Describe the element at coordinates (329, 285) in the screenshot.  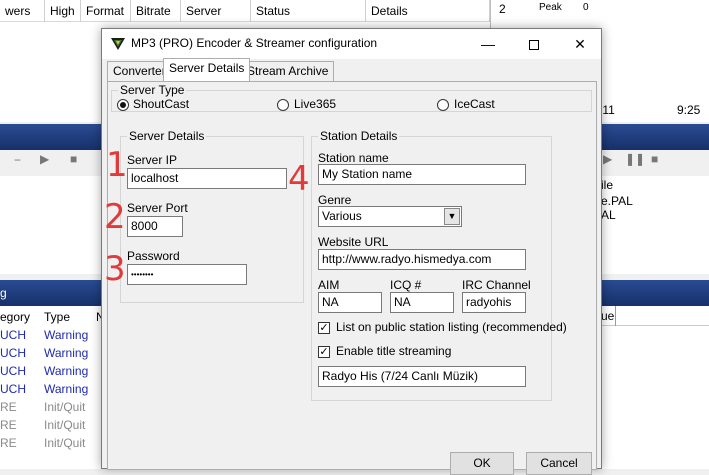
I see `aim-label: AIM` at that location.